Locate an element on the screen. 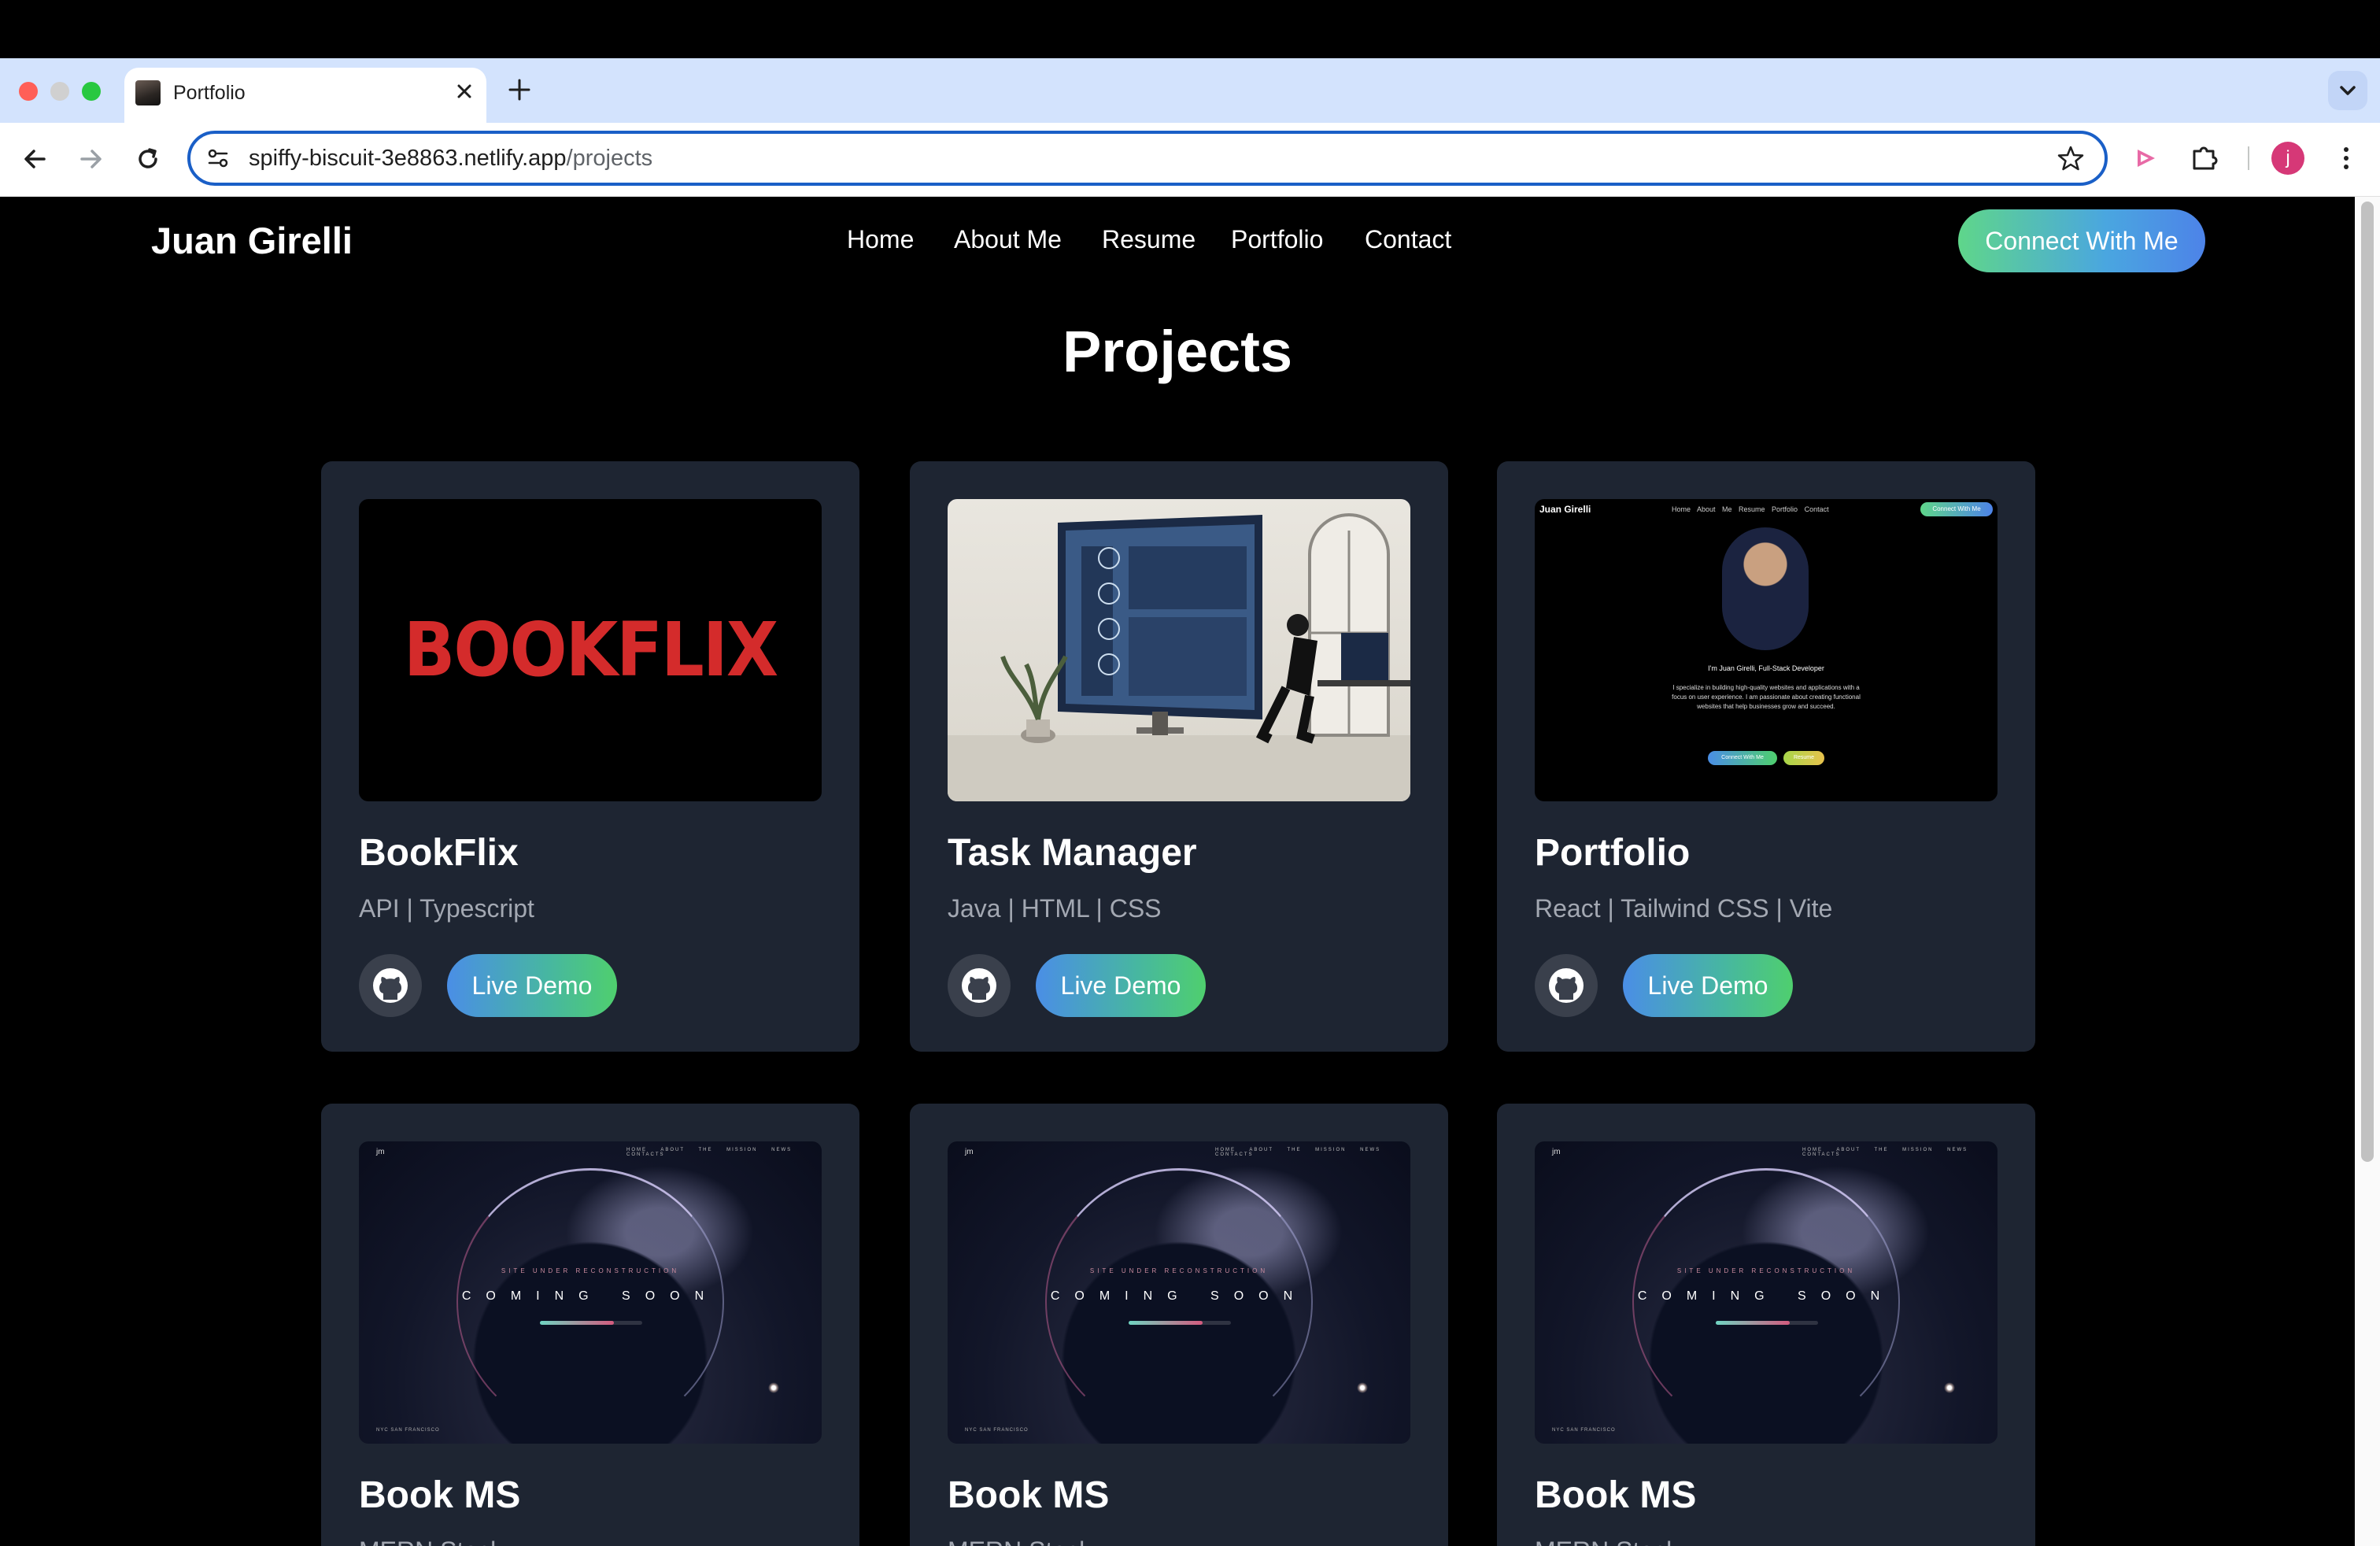 The image size is (2380, 1546). bookflix-logo: BOOKFLIX is located at coordinates (590, 650).